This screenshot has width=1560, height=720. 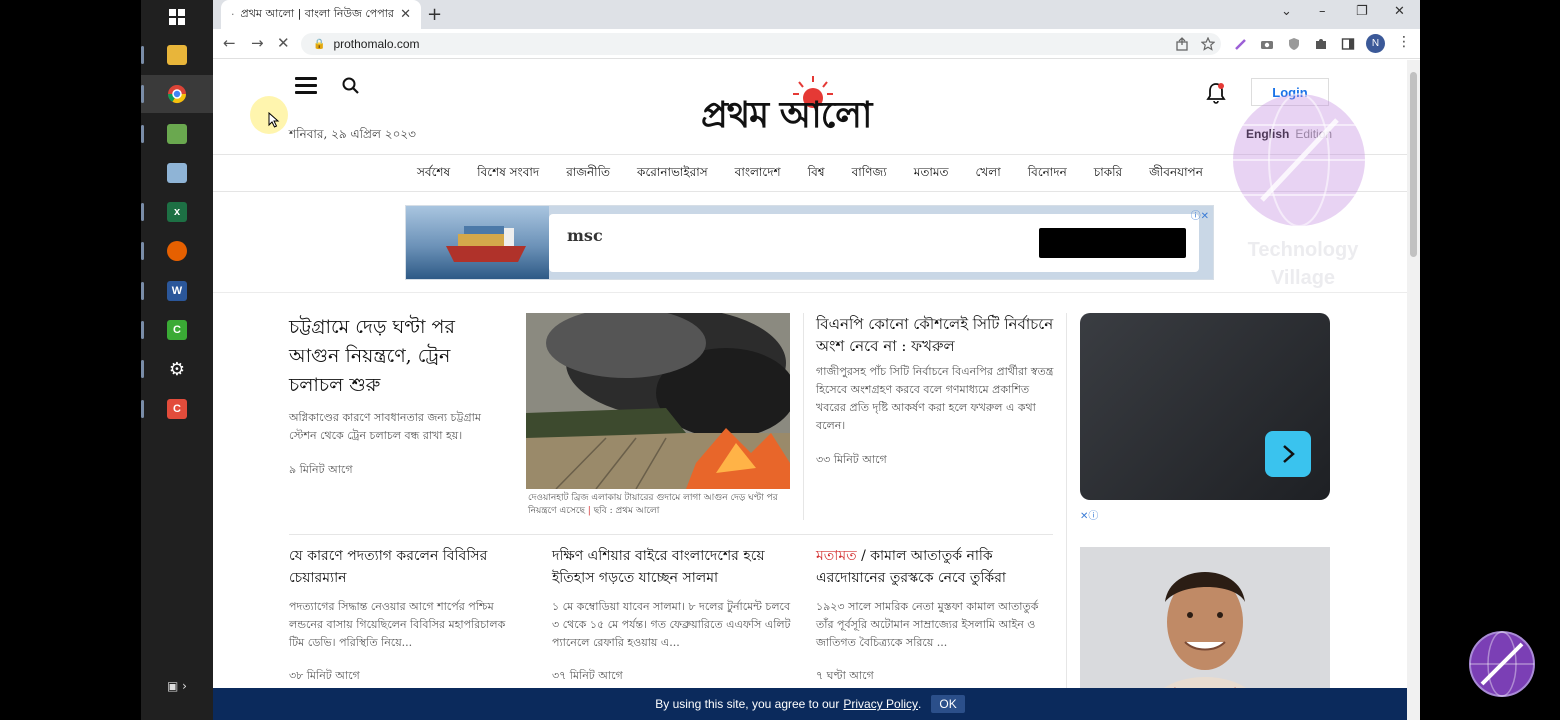 I want to click on notification-bell-icon, so click(x=1216, y=93).